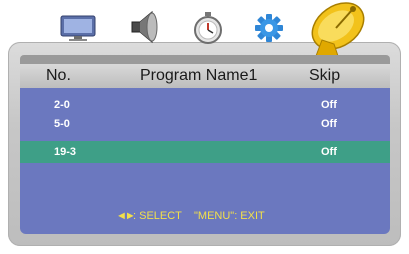  What do you see at coordinates (325, 75) in the screenshot?
I see `column-header-skip: Skip` at bounding box center [325, 75].